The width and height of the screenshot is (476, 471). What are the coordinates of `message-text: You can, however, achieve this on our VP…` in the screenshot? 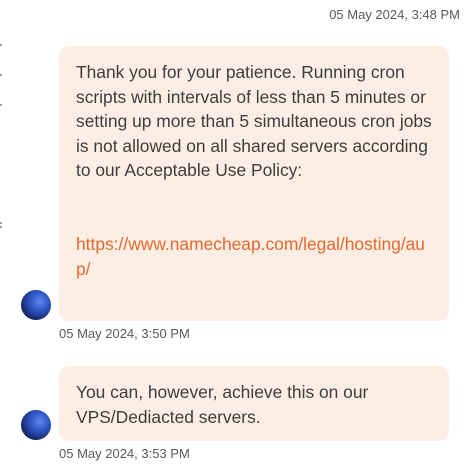 It's located at (222, 404).